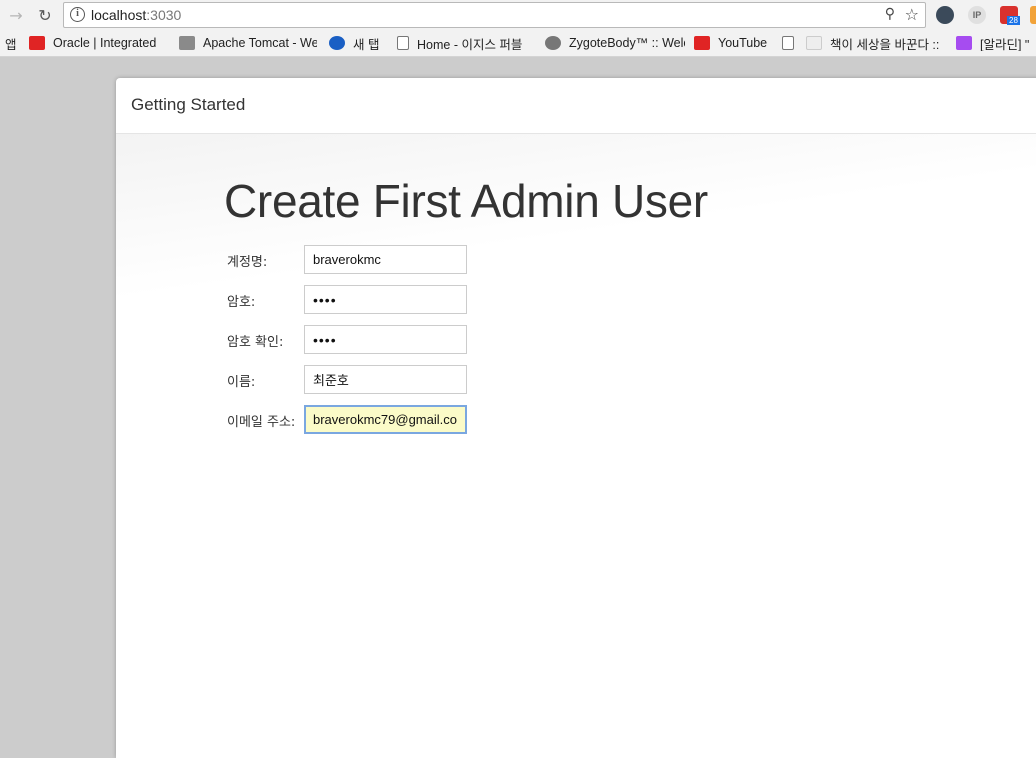 Image resolution: width=1036 pixels, height=758 pixels. Describe the element at coordinates (576, 106) in the screenshot. I see `dialog-header: Getting Started` at that location.